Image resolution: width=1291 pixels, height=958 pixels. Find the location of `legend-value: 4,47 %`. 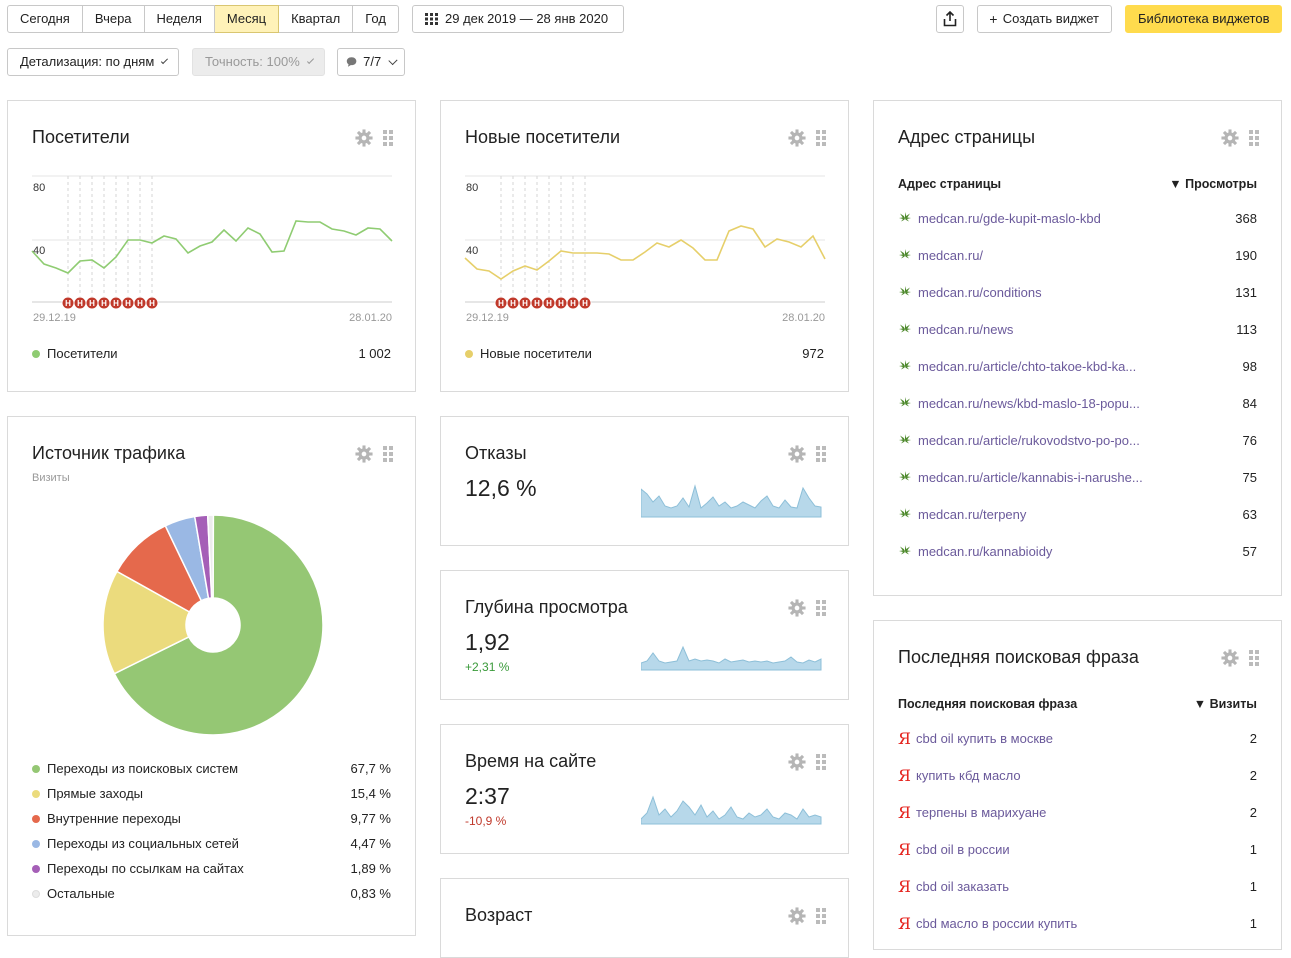

legend-value: 4,47 % is located at coordinates (370, 843).